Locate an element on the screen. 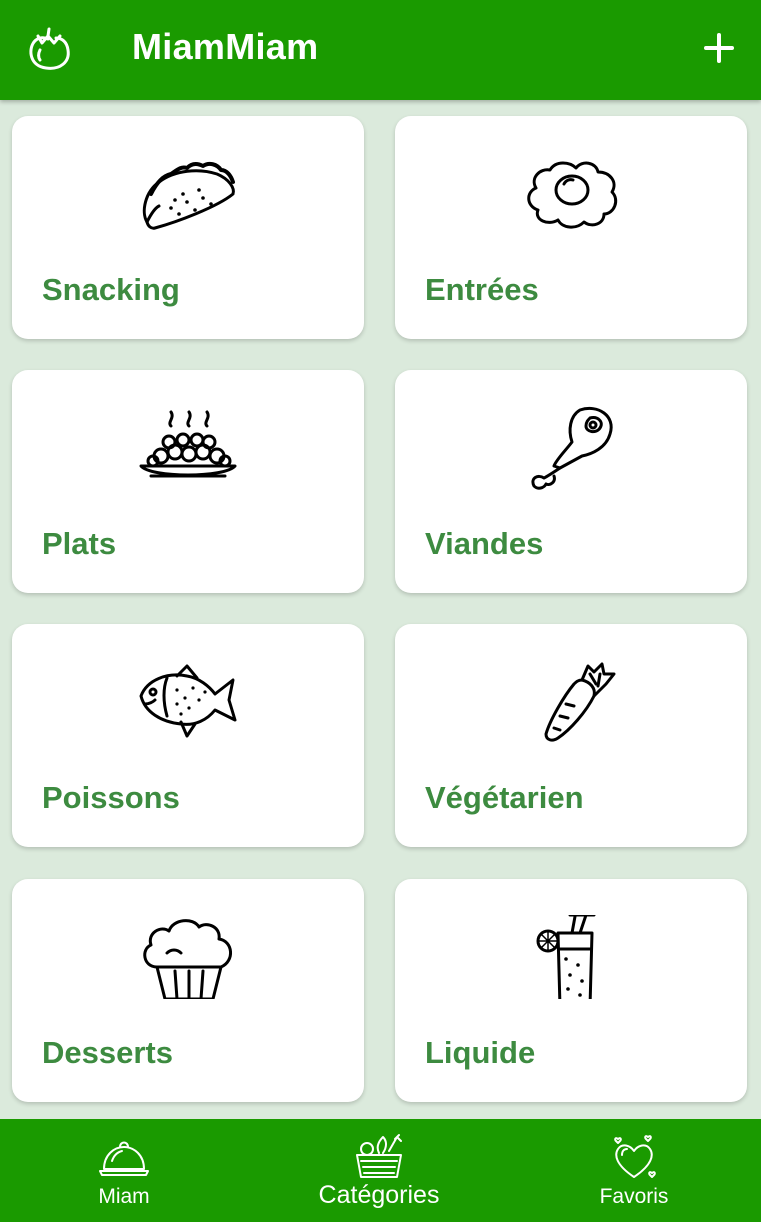  taco-icon is located at coordinates (188, 195).